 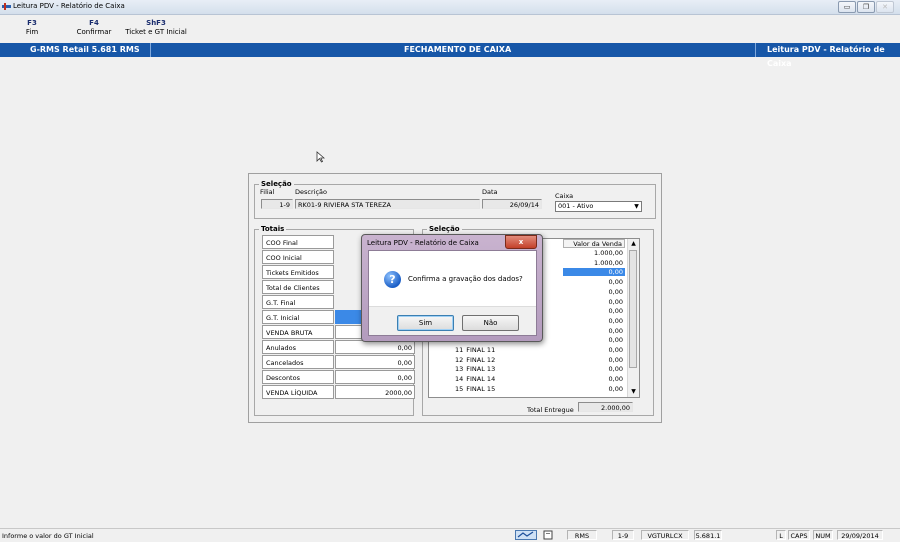 What do you see at coordinates (781, 535) in the screenshot?
I see `status-panel: L` at bounding box center [781, 535].